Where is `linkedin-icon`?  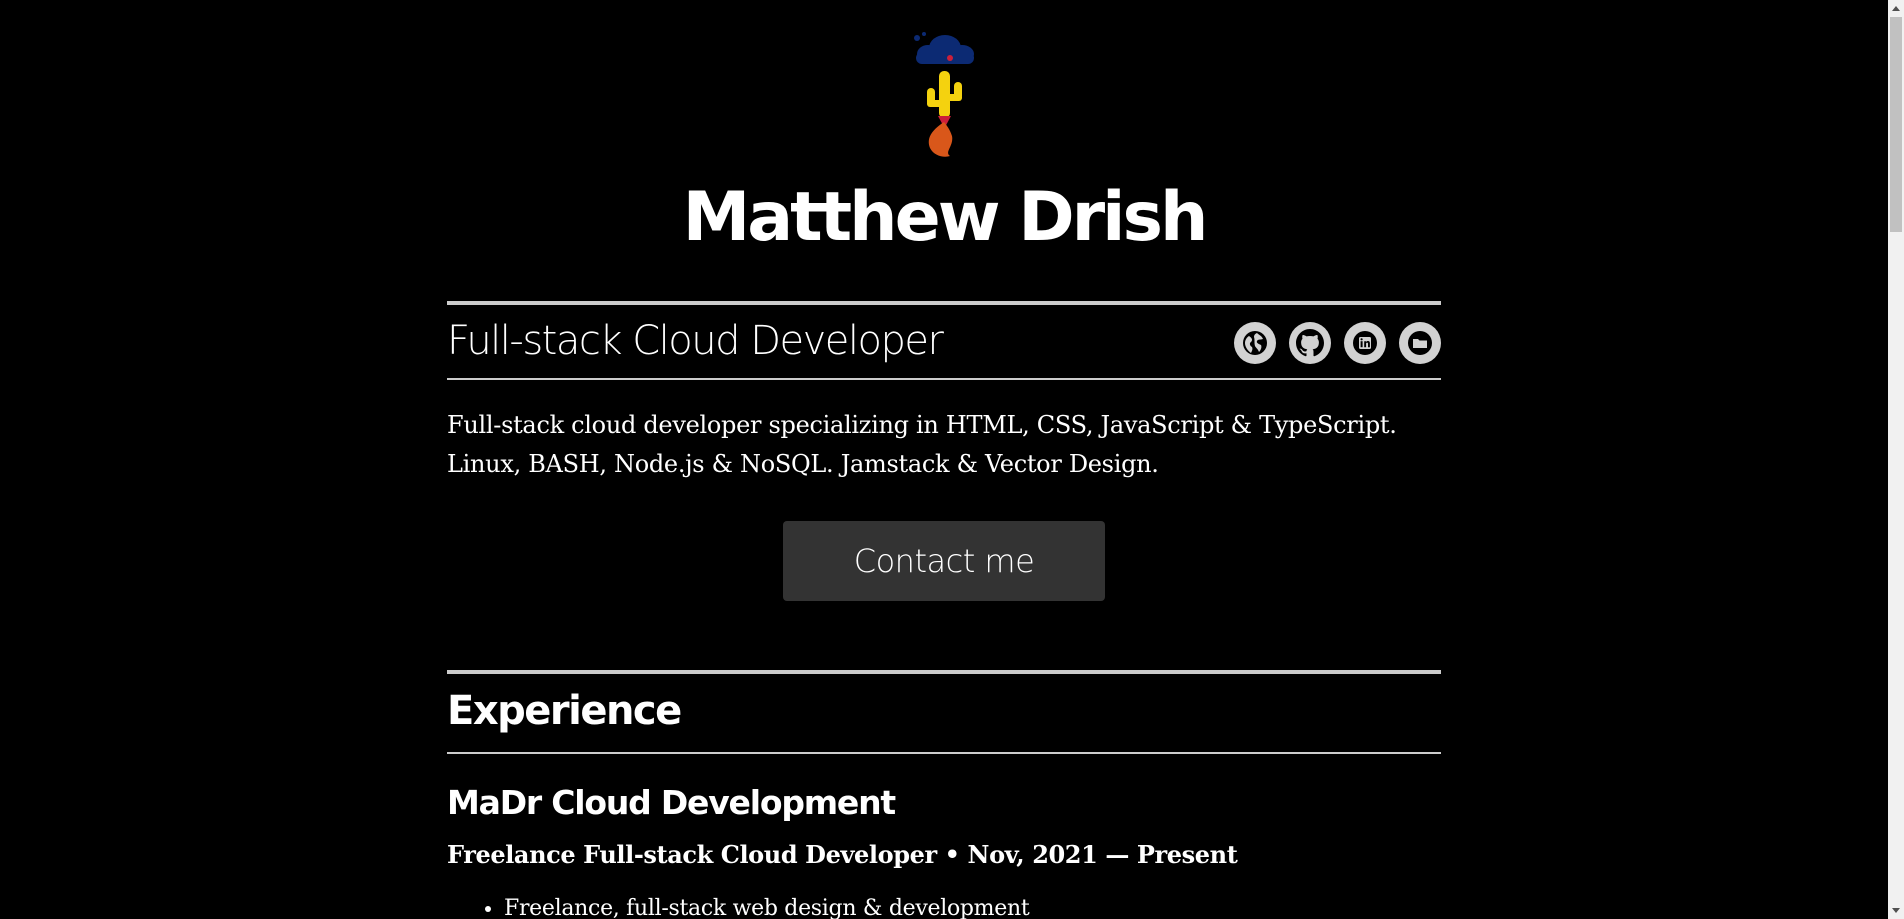 linkedin-icon is located at coordinates (1365, 343).